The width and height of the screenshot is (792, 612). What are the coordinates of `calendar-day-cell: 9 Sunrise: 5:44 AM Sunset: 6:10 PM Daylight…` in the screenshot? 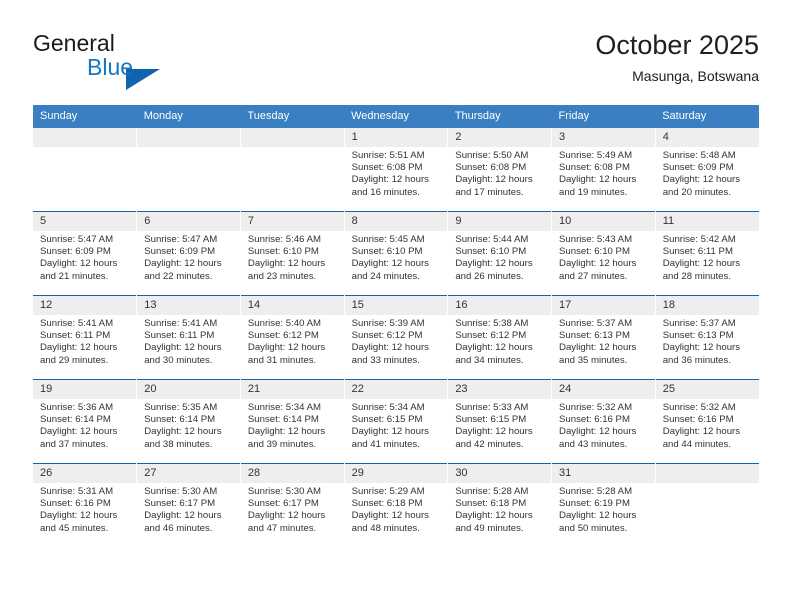 It's located at (500, 253).